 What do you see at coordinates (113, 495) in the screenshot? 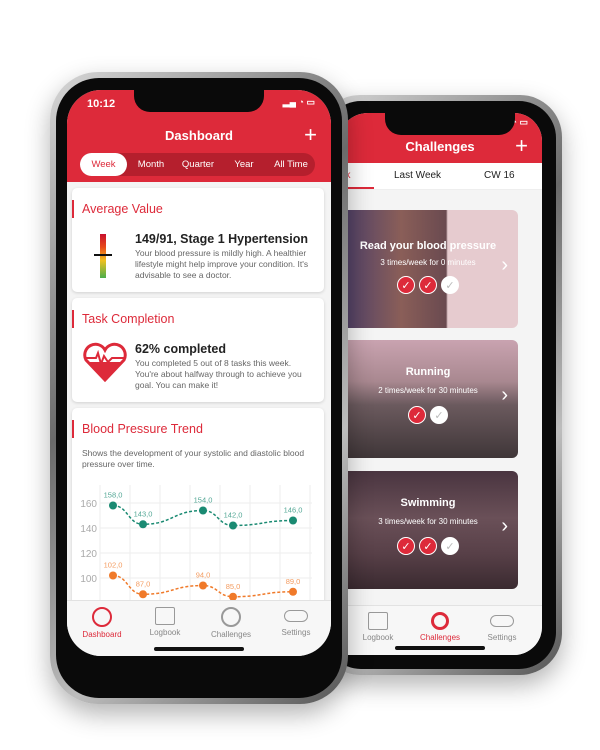
I see `data-label: 158,0` at bounding box center [113, 495].